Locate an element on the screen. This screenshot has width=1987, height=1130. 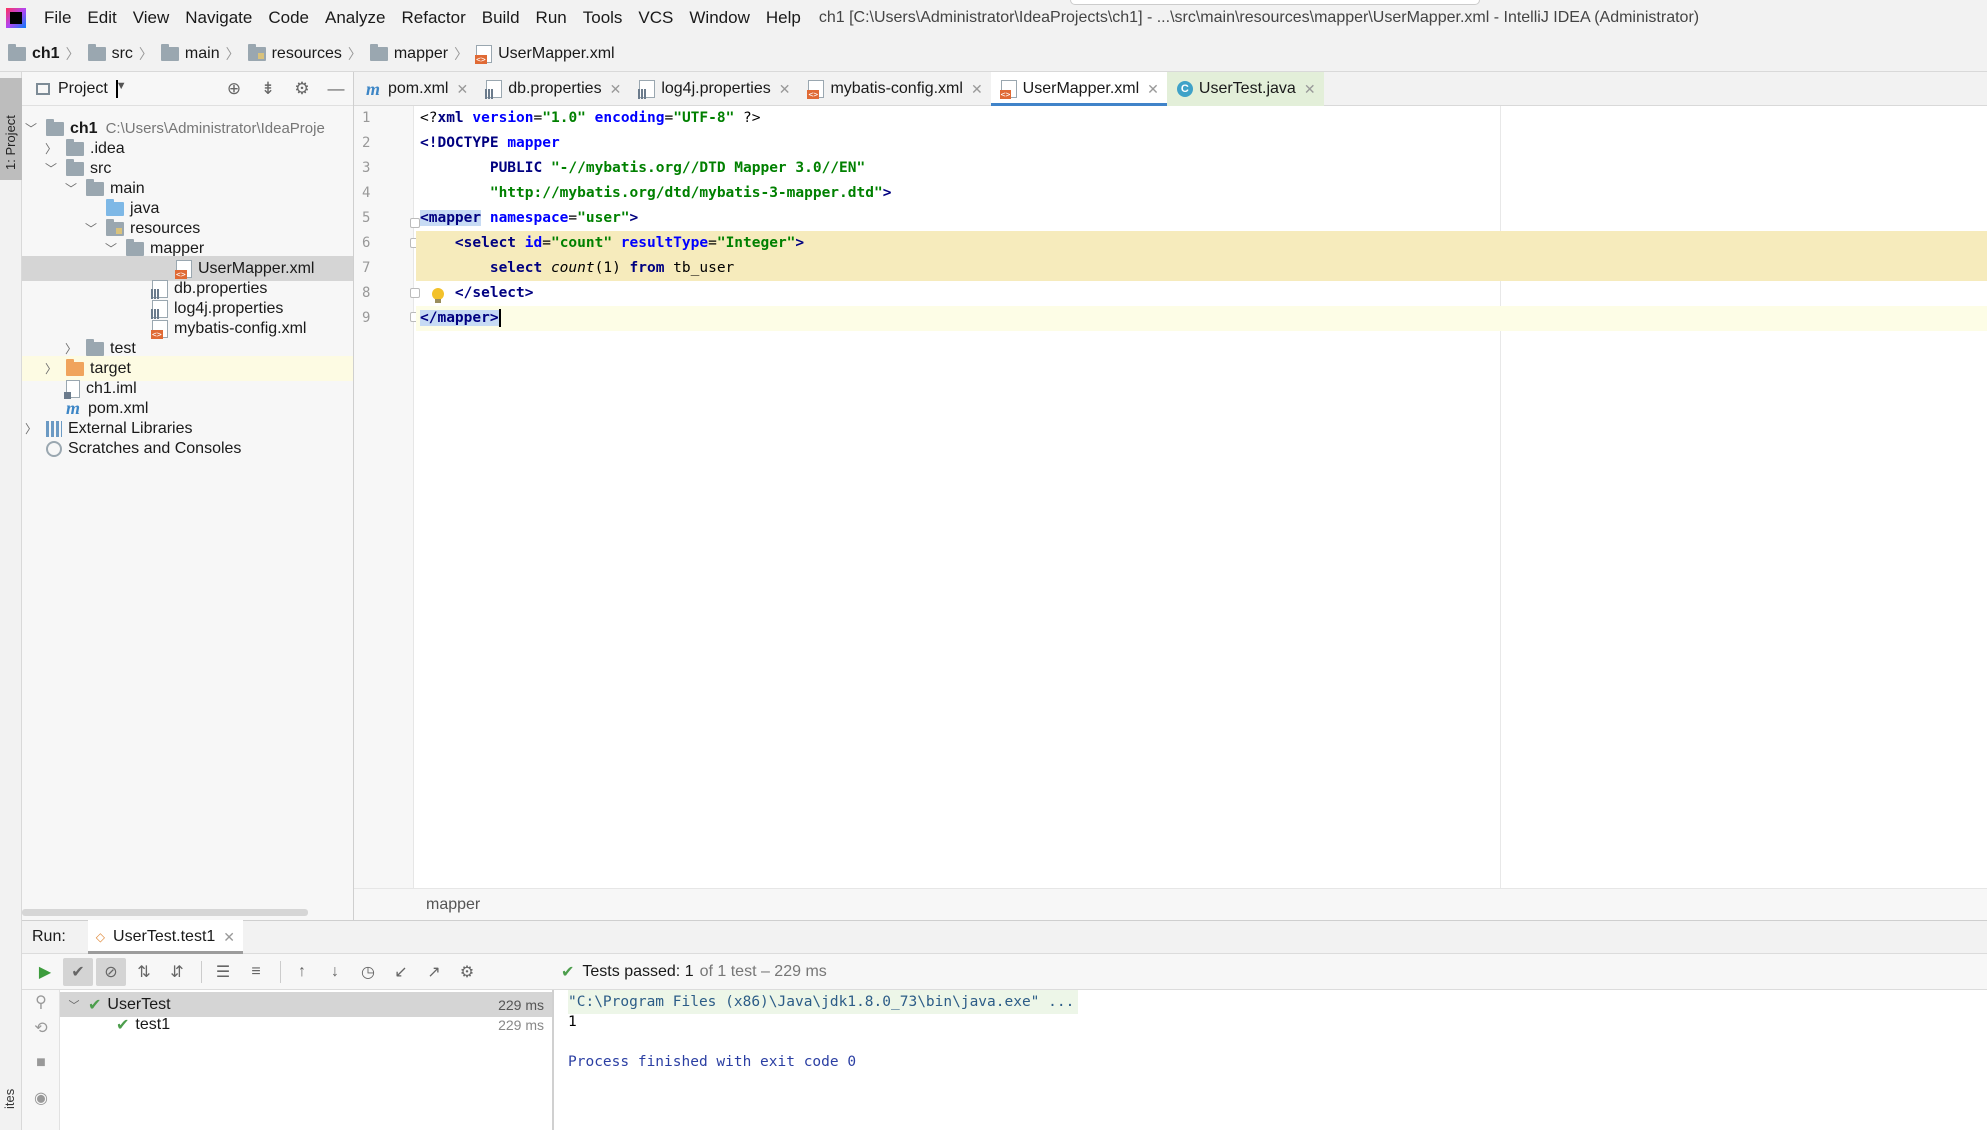
tab-log4j-properties: log4j.properties ✕ is located at coordinates (713, 89).